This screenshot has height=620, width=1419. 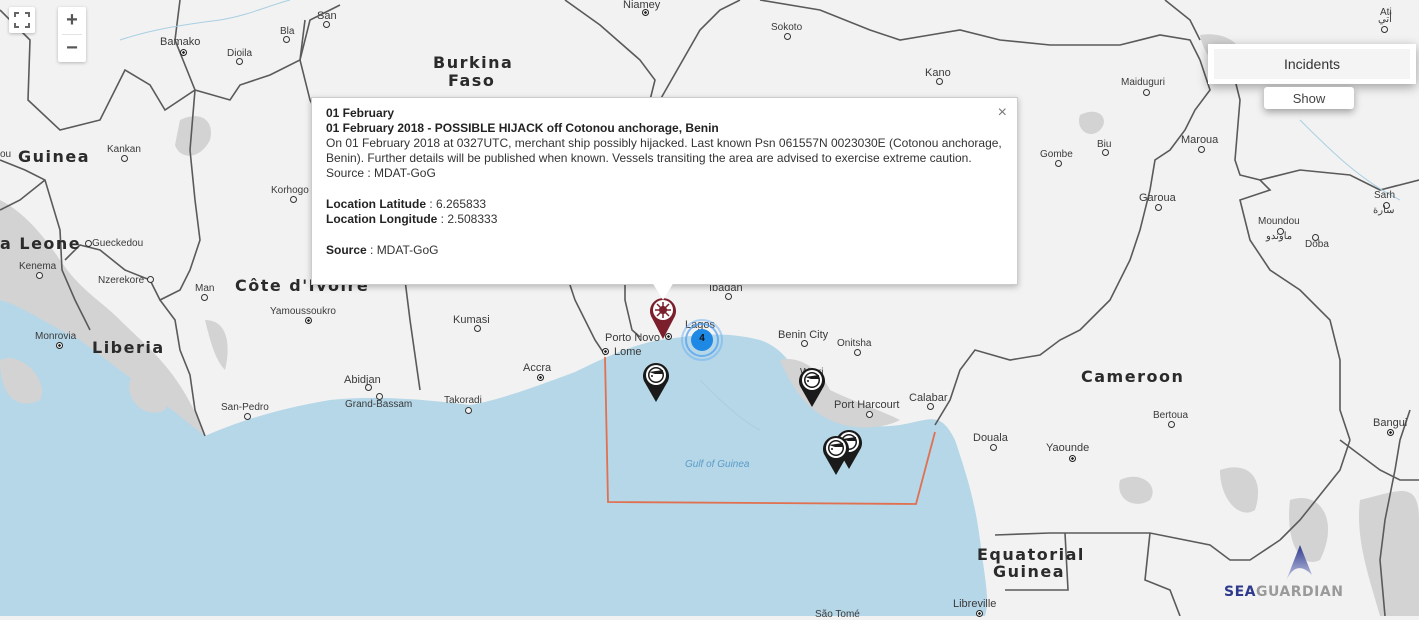 What do you see at coordinates (1385, 19) in the screenshot?
I see `place-label: أتي` at bounding box center [1385, 19].